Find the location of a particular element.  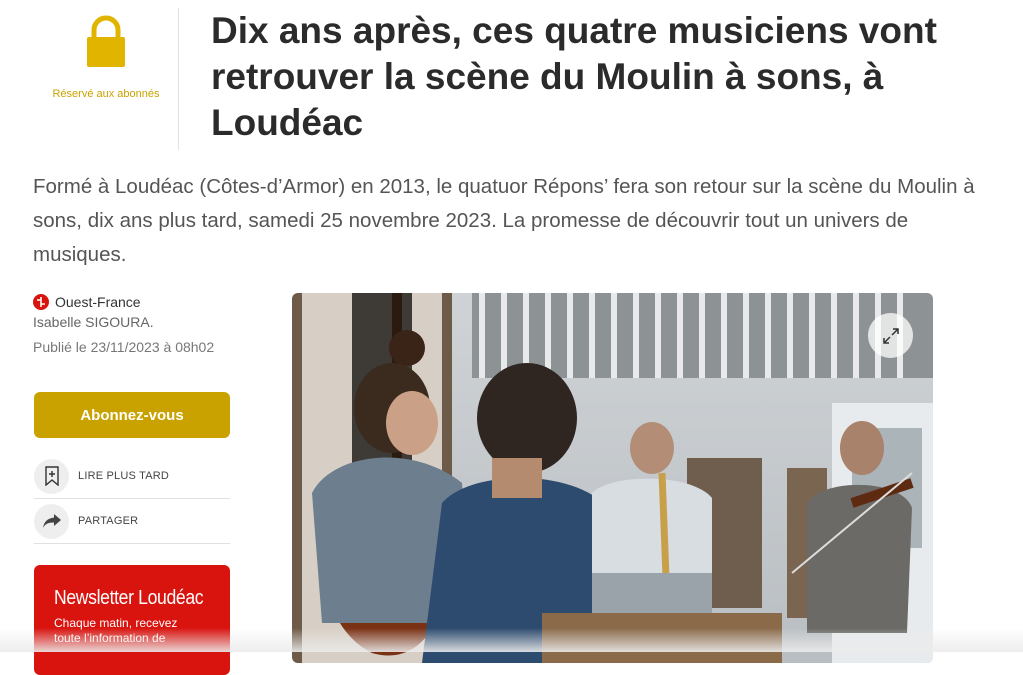

lock-icon is located at coordinates (106, 41).